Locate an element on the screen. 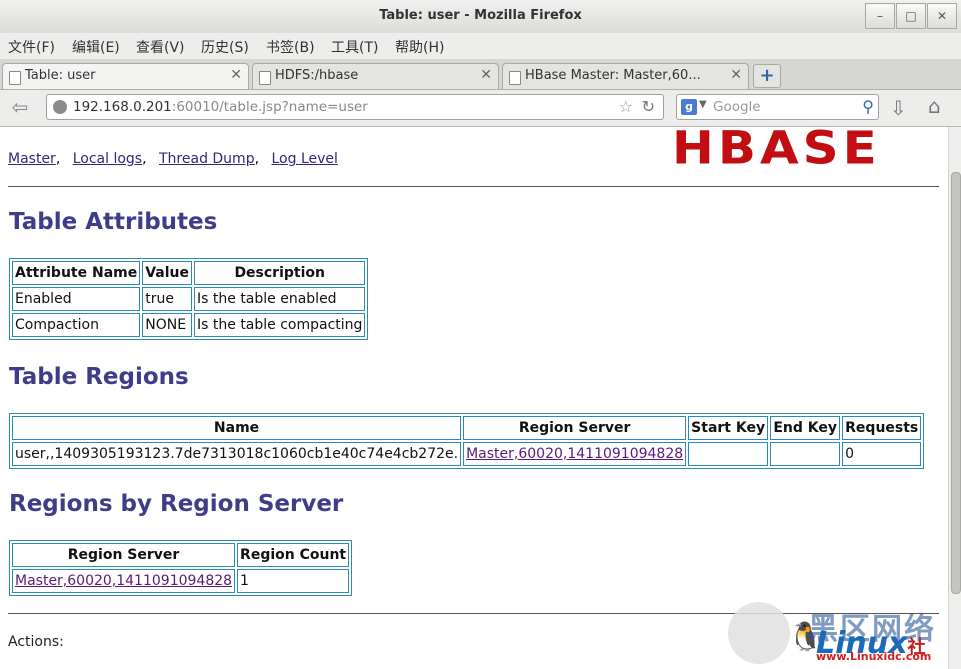 This screenshot has width=961, height=669. link-thread-dump: Thread Dump is located at coordinates (207, 159).